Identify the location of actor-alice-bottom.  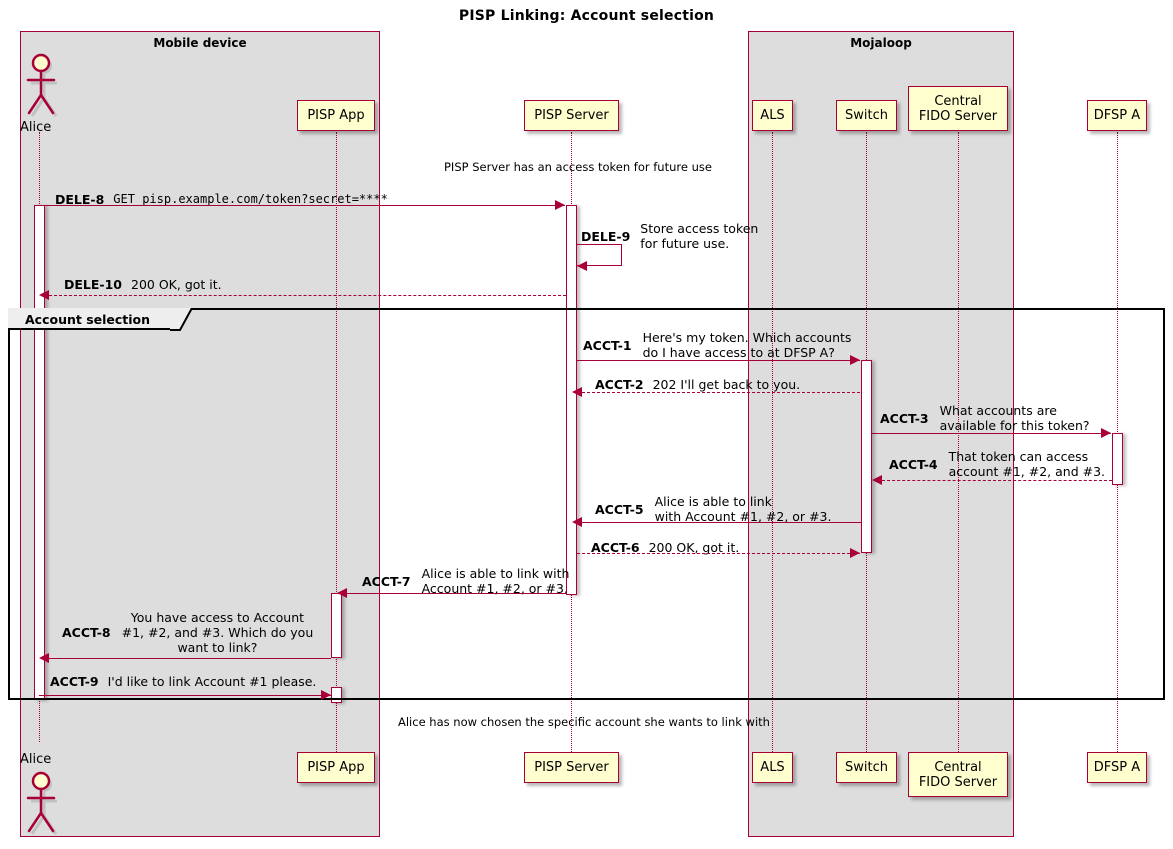
(41, 806).